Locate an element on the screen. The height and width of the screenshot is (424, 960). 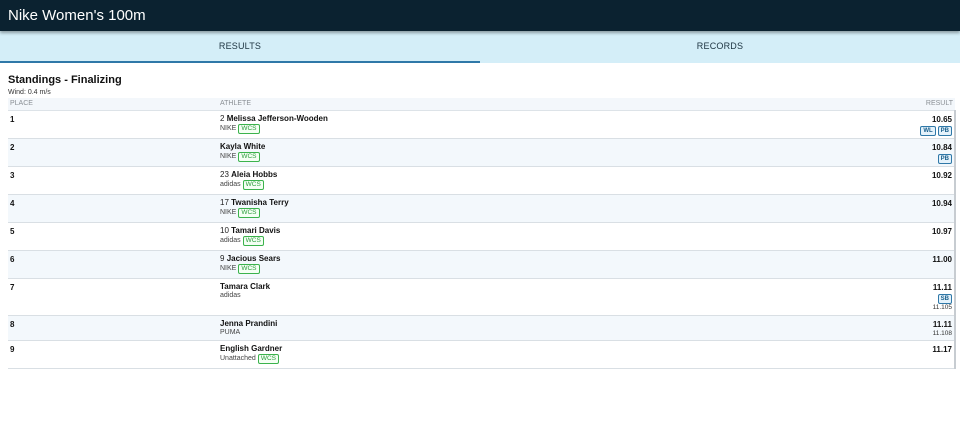
place-cell: 8 is located at coordinates (113, 328).